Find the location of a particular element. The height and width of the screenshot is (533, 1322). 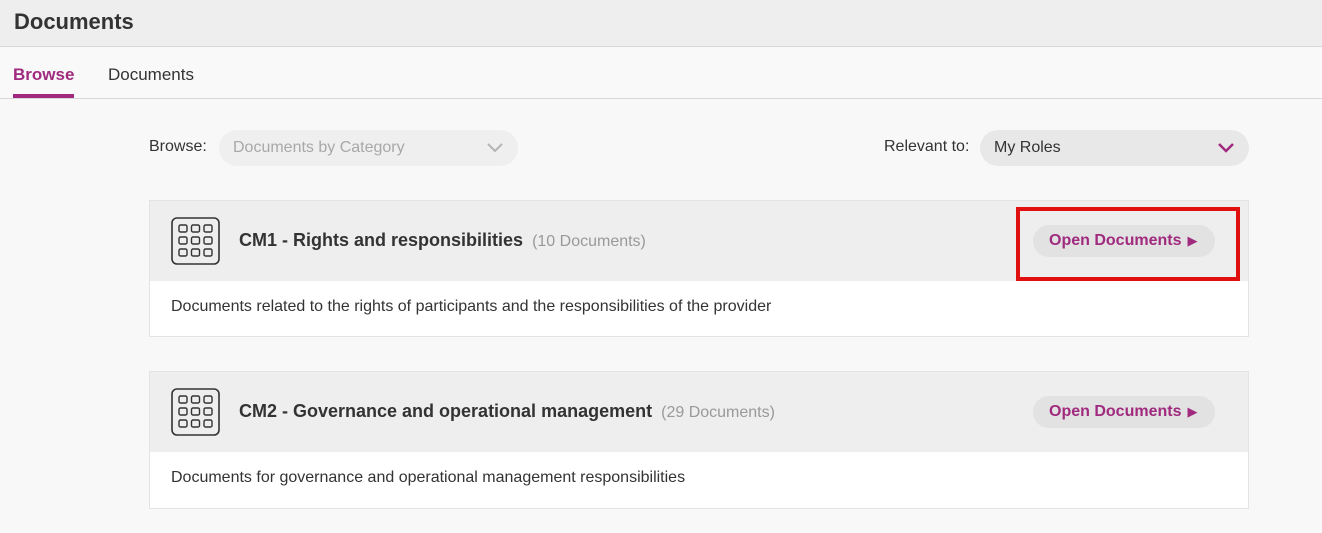

category-title-text: CM1 - Rights and responsibilities is located at coordinates (381, 240).